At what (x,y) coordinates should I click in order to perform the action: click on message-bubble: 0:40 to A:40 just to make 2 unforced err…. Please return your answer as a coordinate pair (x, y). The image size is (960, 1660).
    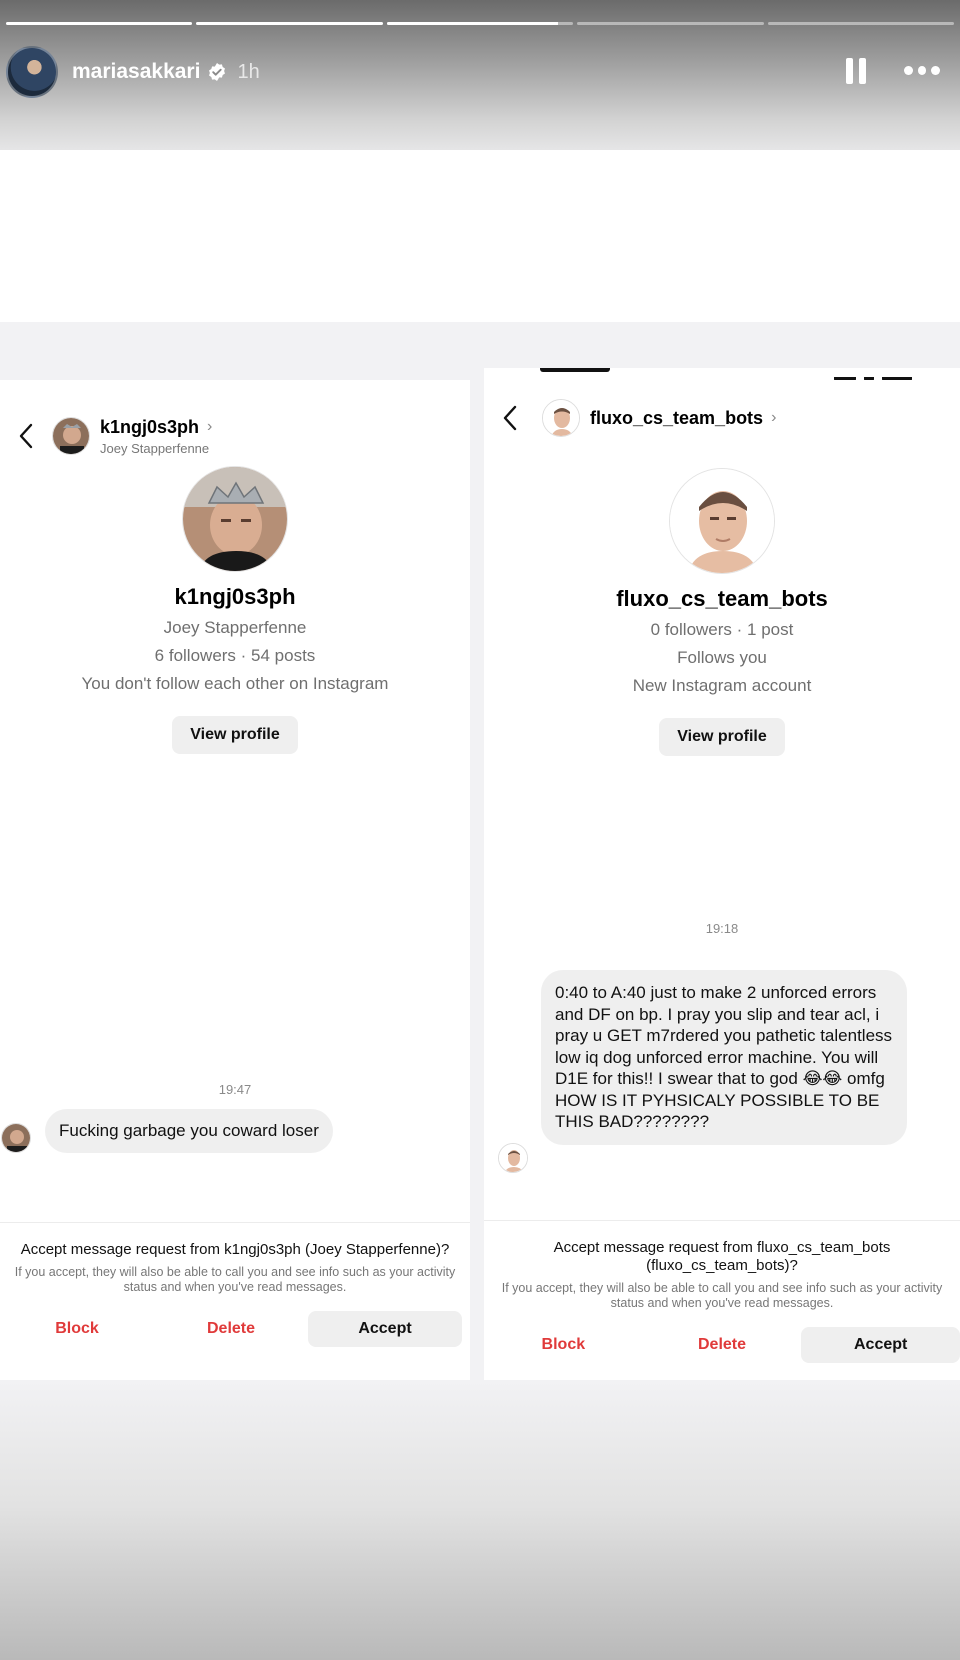
    Looking at the image, I should click on (724, 1057).